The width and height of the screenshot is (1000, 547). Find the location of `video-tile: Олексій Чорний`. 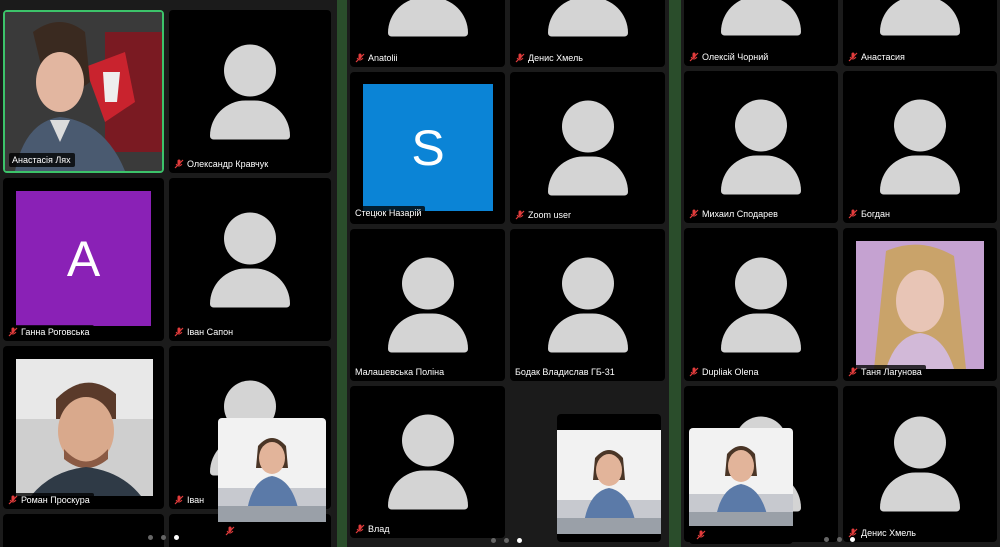

video-tile: Олексій Чорний is located at coordinates (761, 33).